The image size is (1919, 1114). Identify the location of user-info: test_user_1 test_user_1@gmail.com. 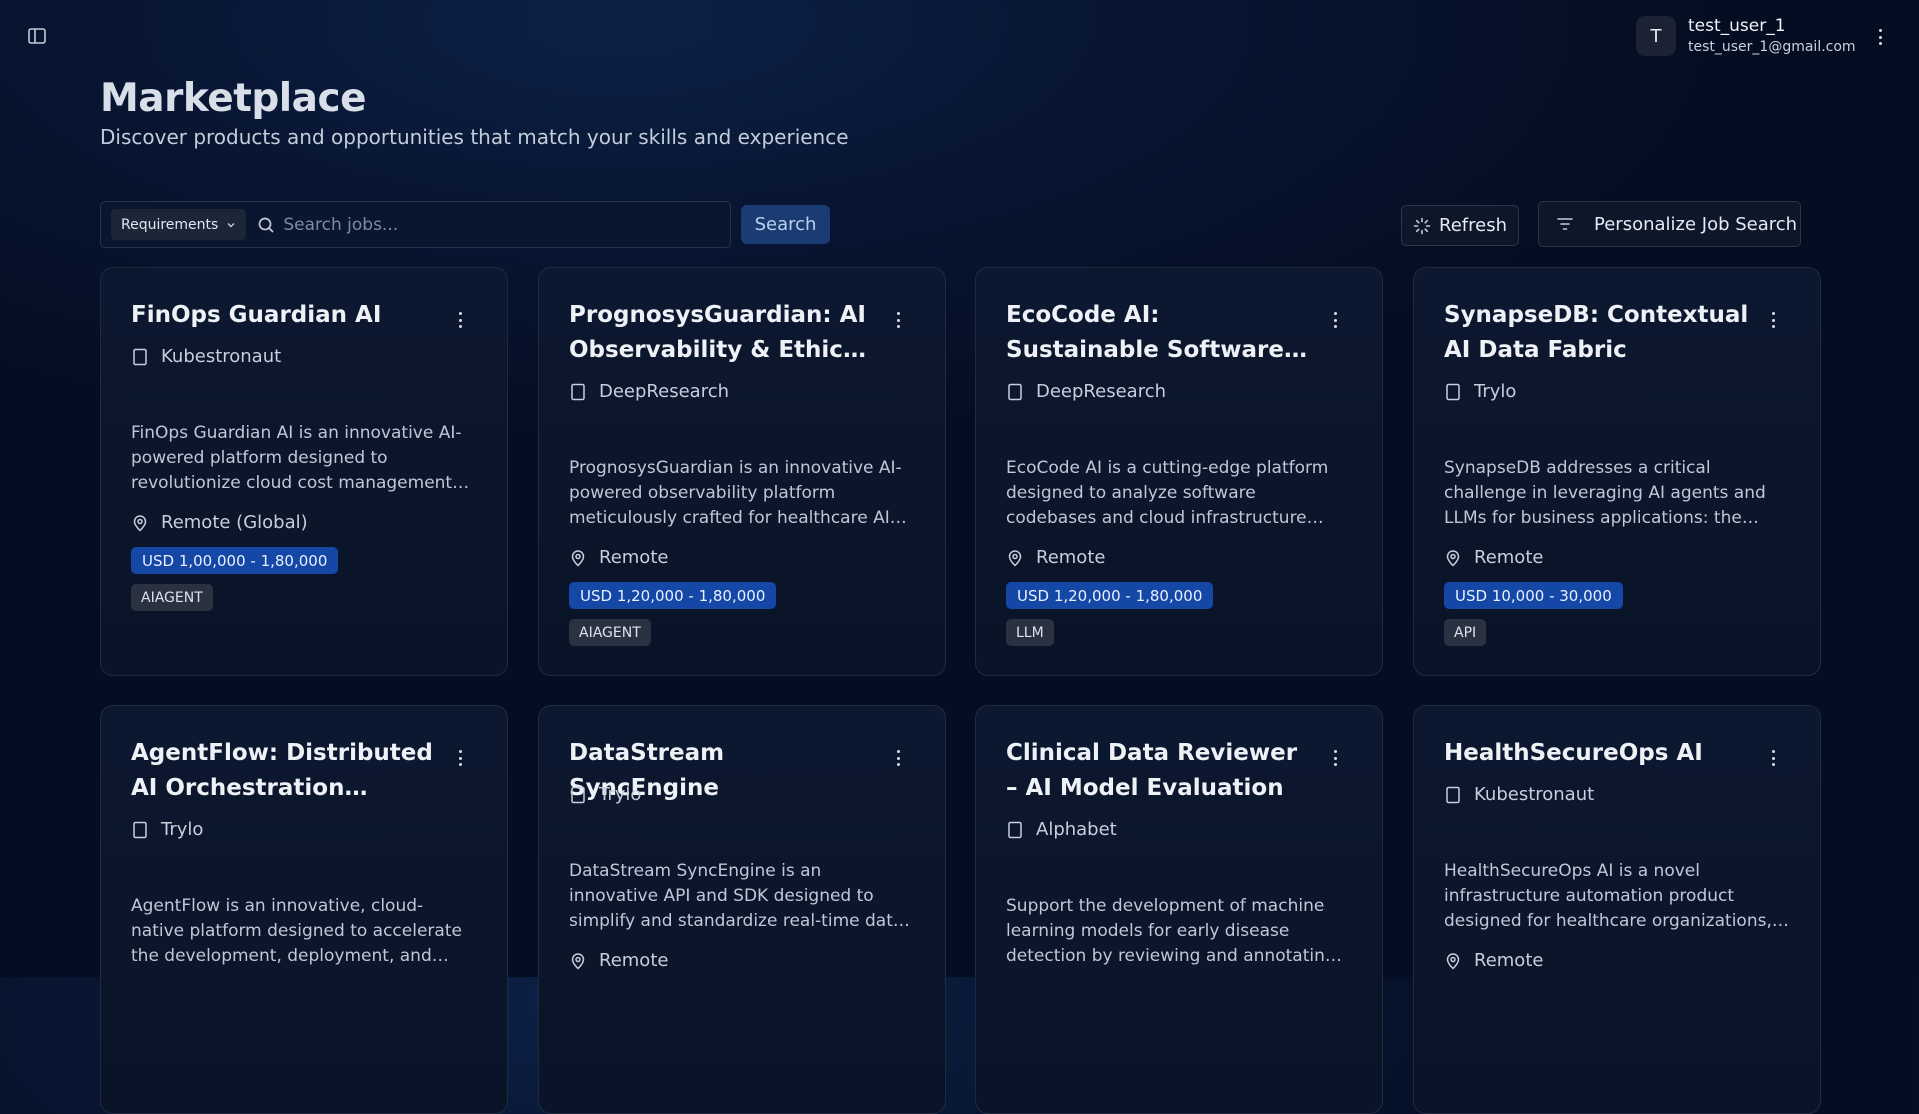
(1772, 36).